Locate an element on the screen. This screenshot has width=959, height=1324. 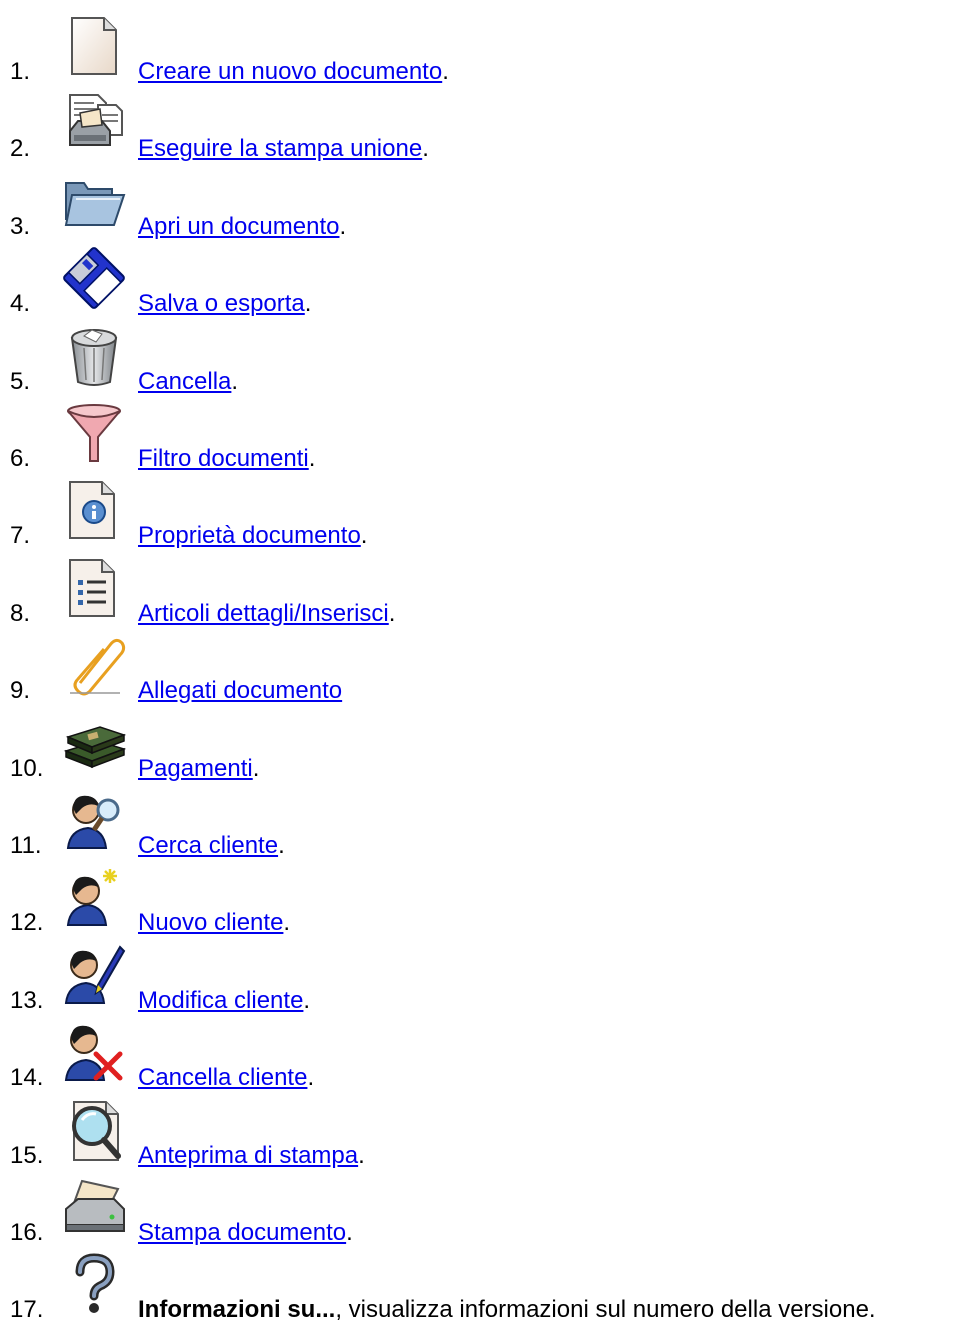
list-item: 8. Articoli dettagli/Inserisci. is located at coordinates (479, 589).